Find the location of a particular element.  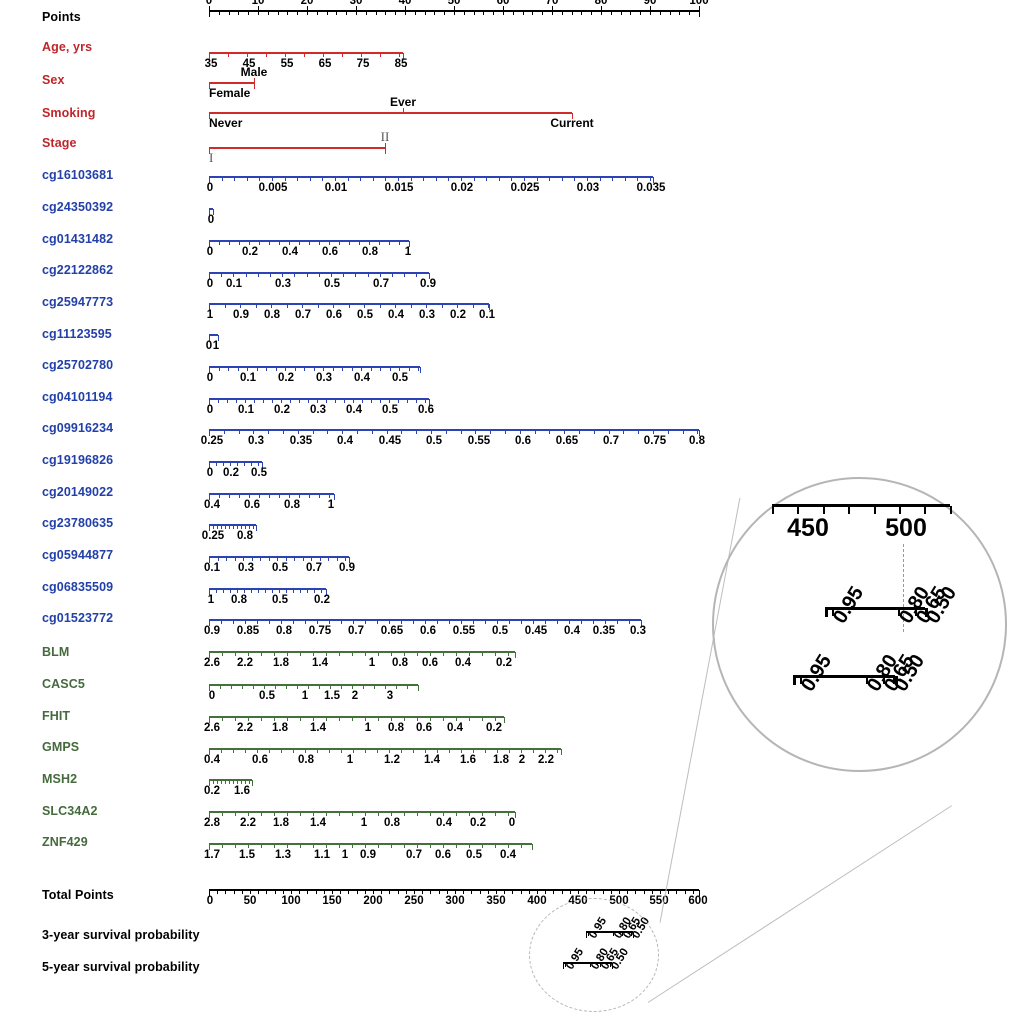

tick-label: 85 is located at coordinates (401, 64).